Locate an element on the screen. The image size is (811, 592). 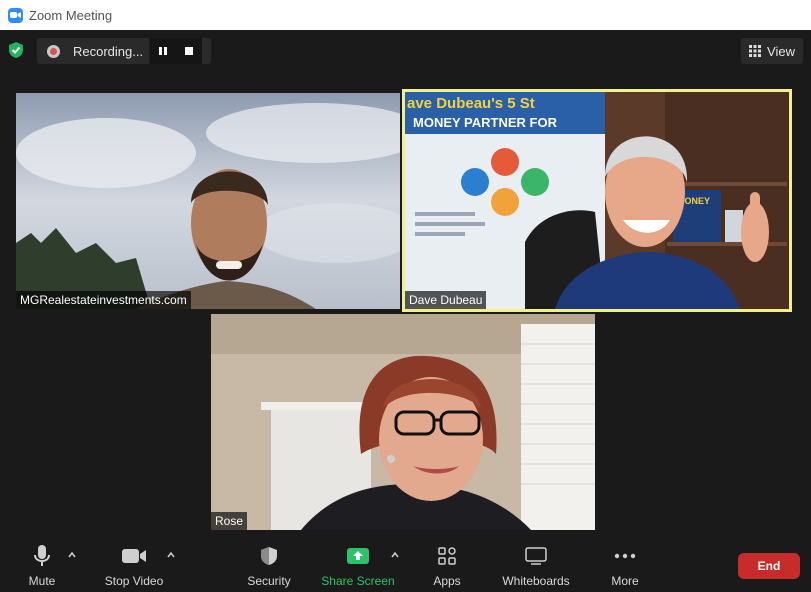
pause-recording-button is located at coordinates (163, 51).